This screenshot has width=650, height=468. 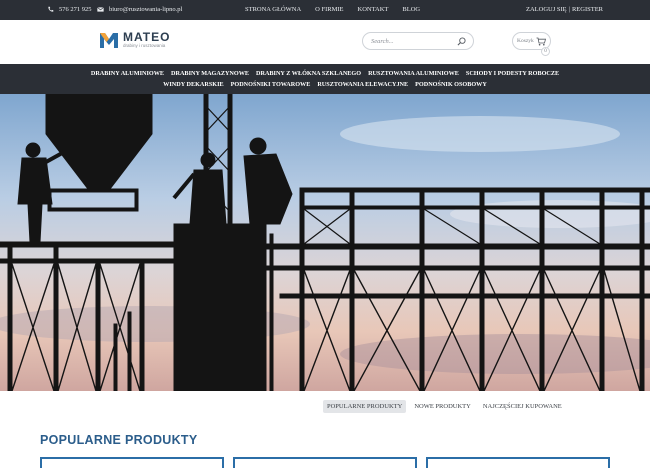 I want to click on logo-brand: MATEO, so click(x=147, y=37).